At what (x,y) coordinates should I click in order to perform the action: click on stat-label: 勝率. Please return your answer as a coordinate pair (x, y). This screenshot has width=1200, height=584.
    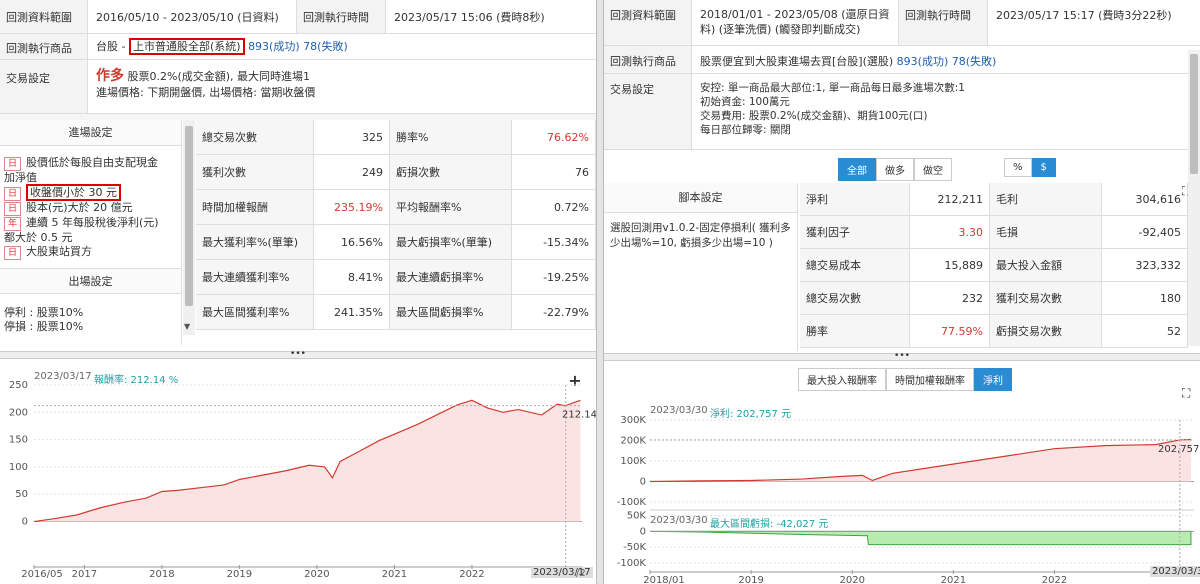
    Looking at the image, I should click on (855, 331).